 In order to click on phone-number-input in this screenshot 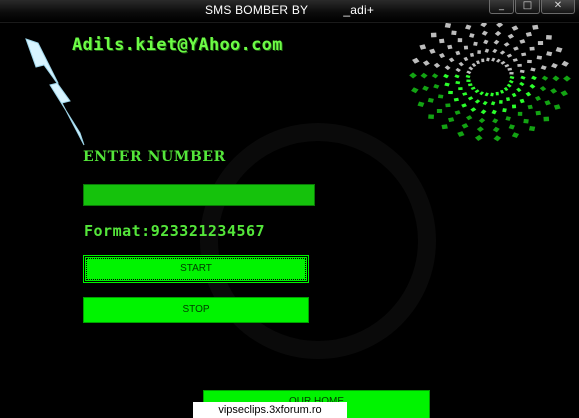, I will do `click(199, 195)`.